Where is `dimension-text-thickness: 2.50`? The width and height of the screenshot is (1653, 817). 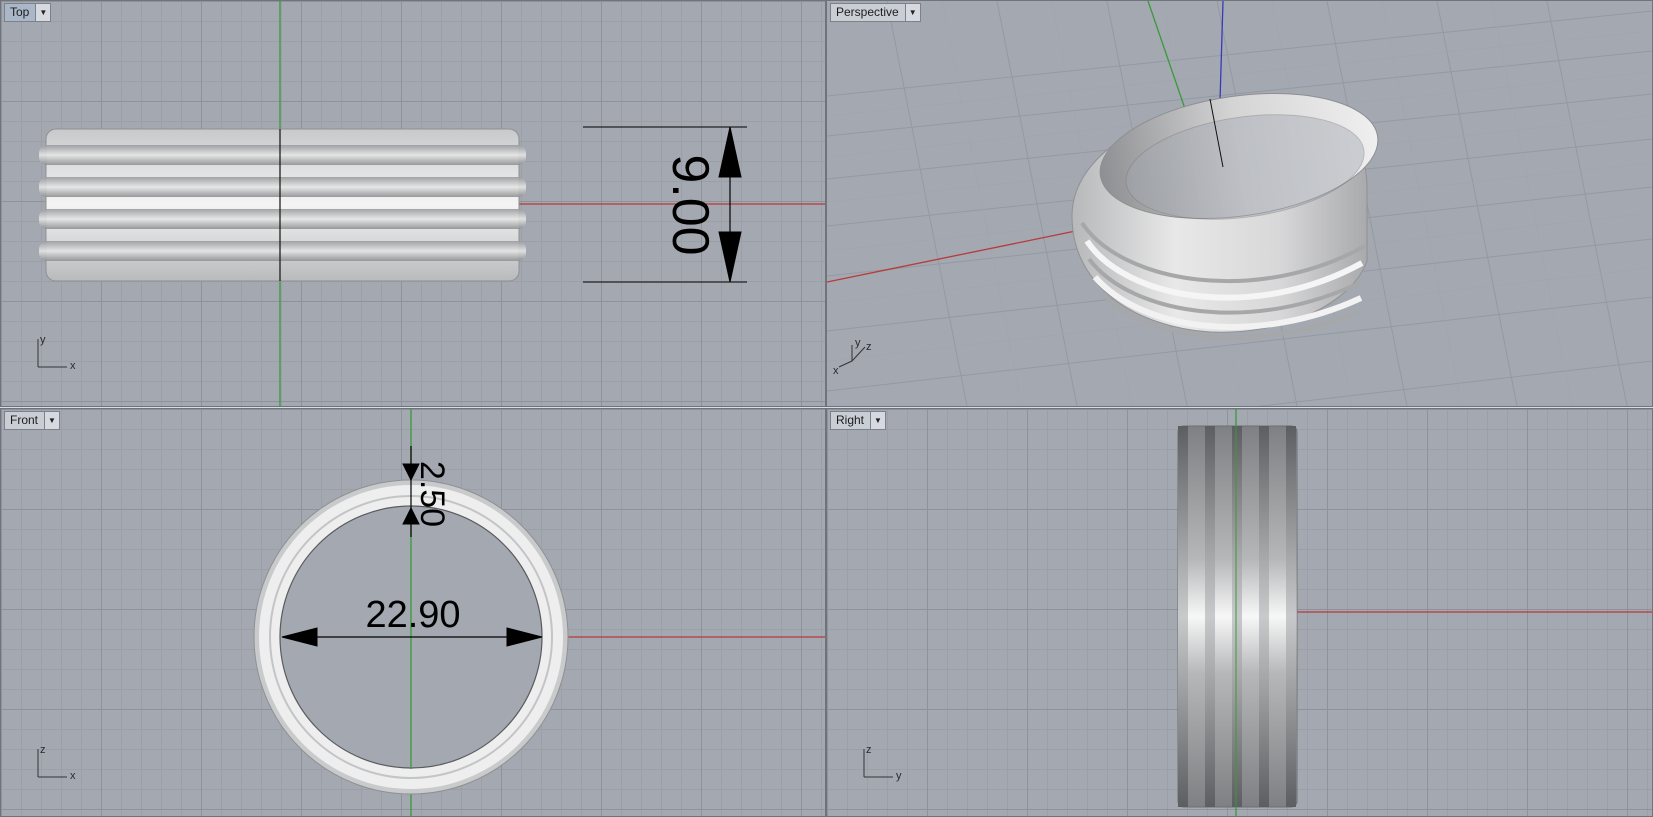
dimension-text-thickness: 2.50 is located at coordinates (432, 494).